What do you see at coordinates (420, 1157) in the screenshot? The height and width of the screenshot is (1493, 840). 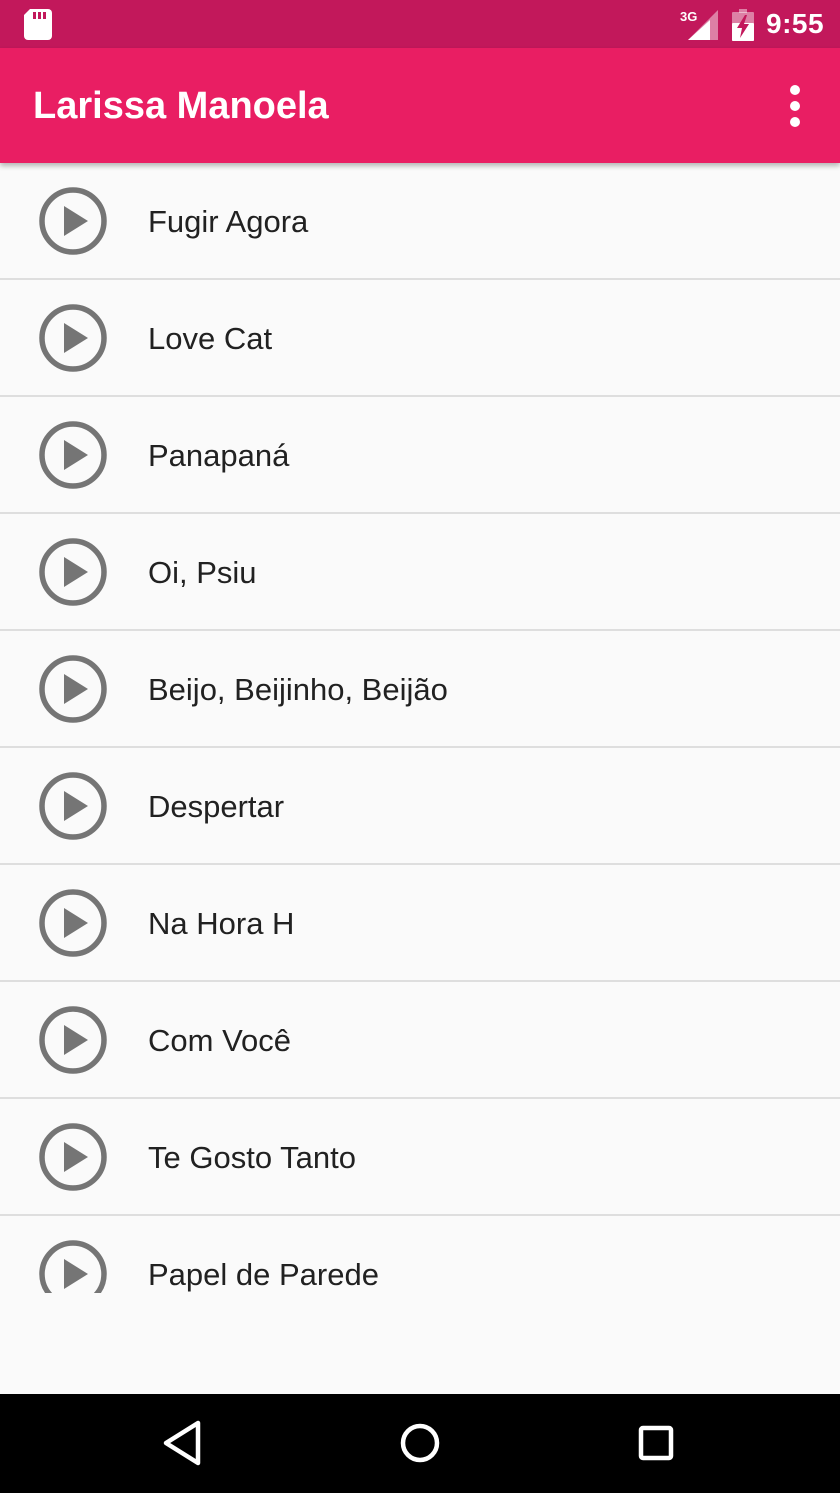 I see `song-list-item: Te Gosto Tanto` at bounding box center [420, 1157].